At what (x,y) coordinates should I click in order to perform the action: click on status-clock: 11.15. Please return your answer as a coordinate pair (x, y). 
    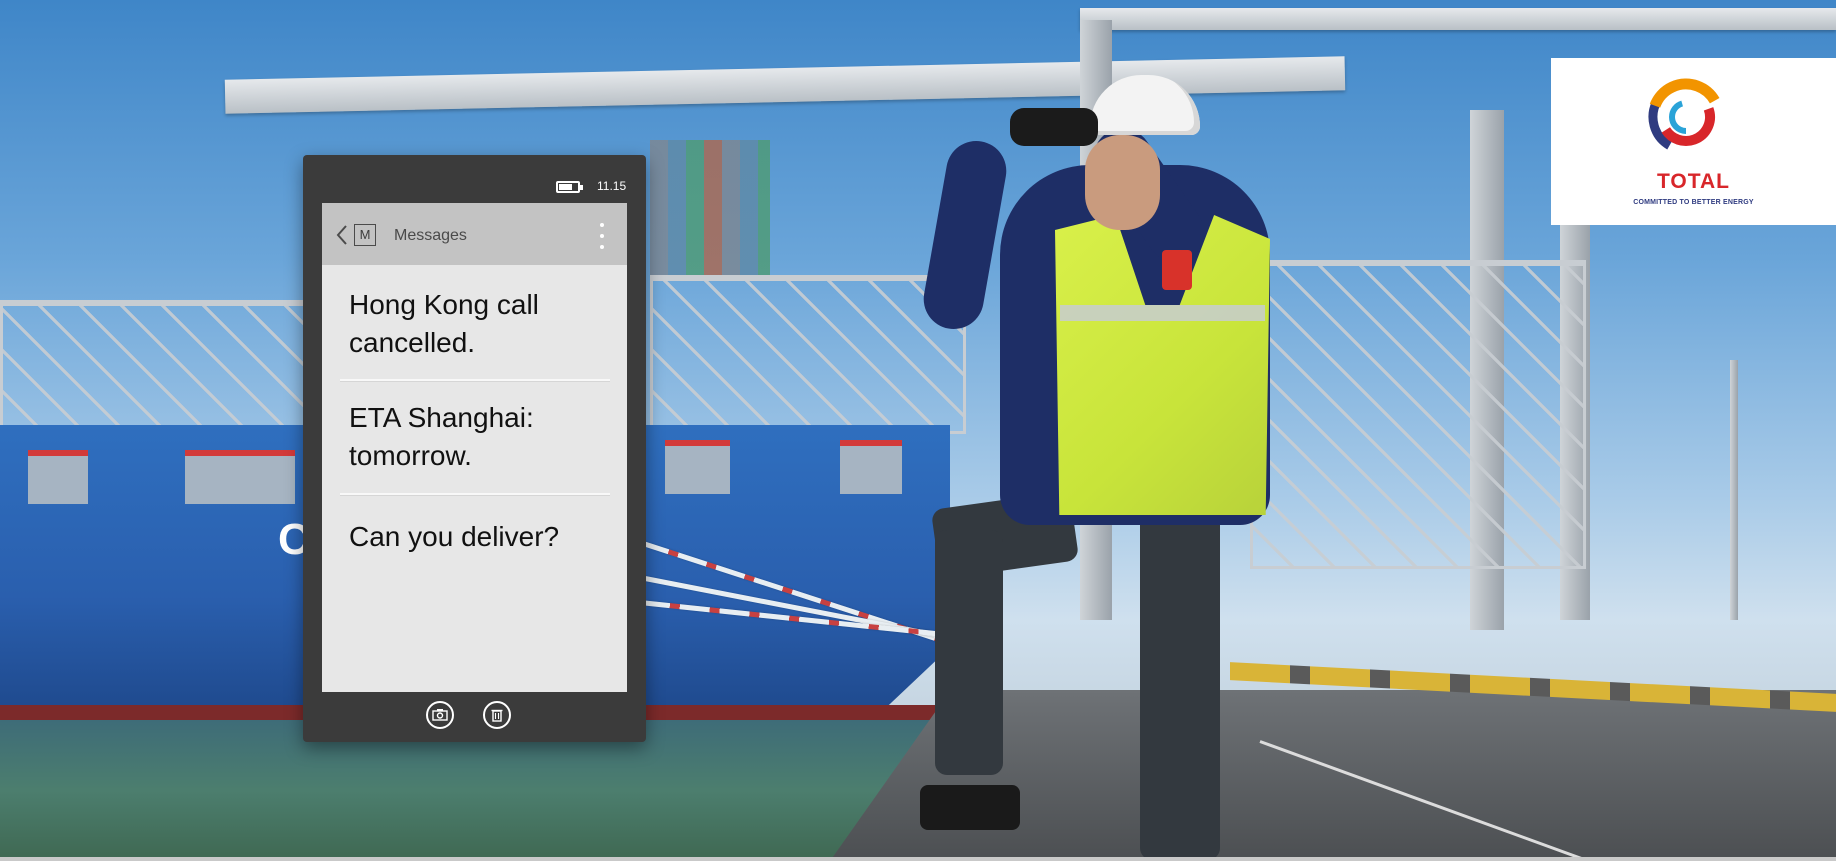
    Looking at the image, I should click on (612, 186).